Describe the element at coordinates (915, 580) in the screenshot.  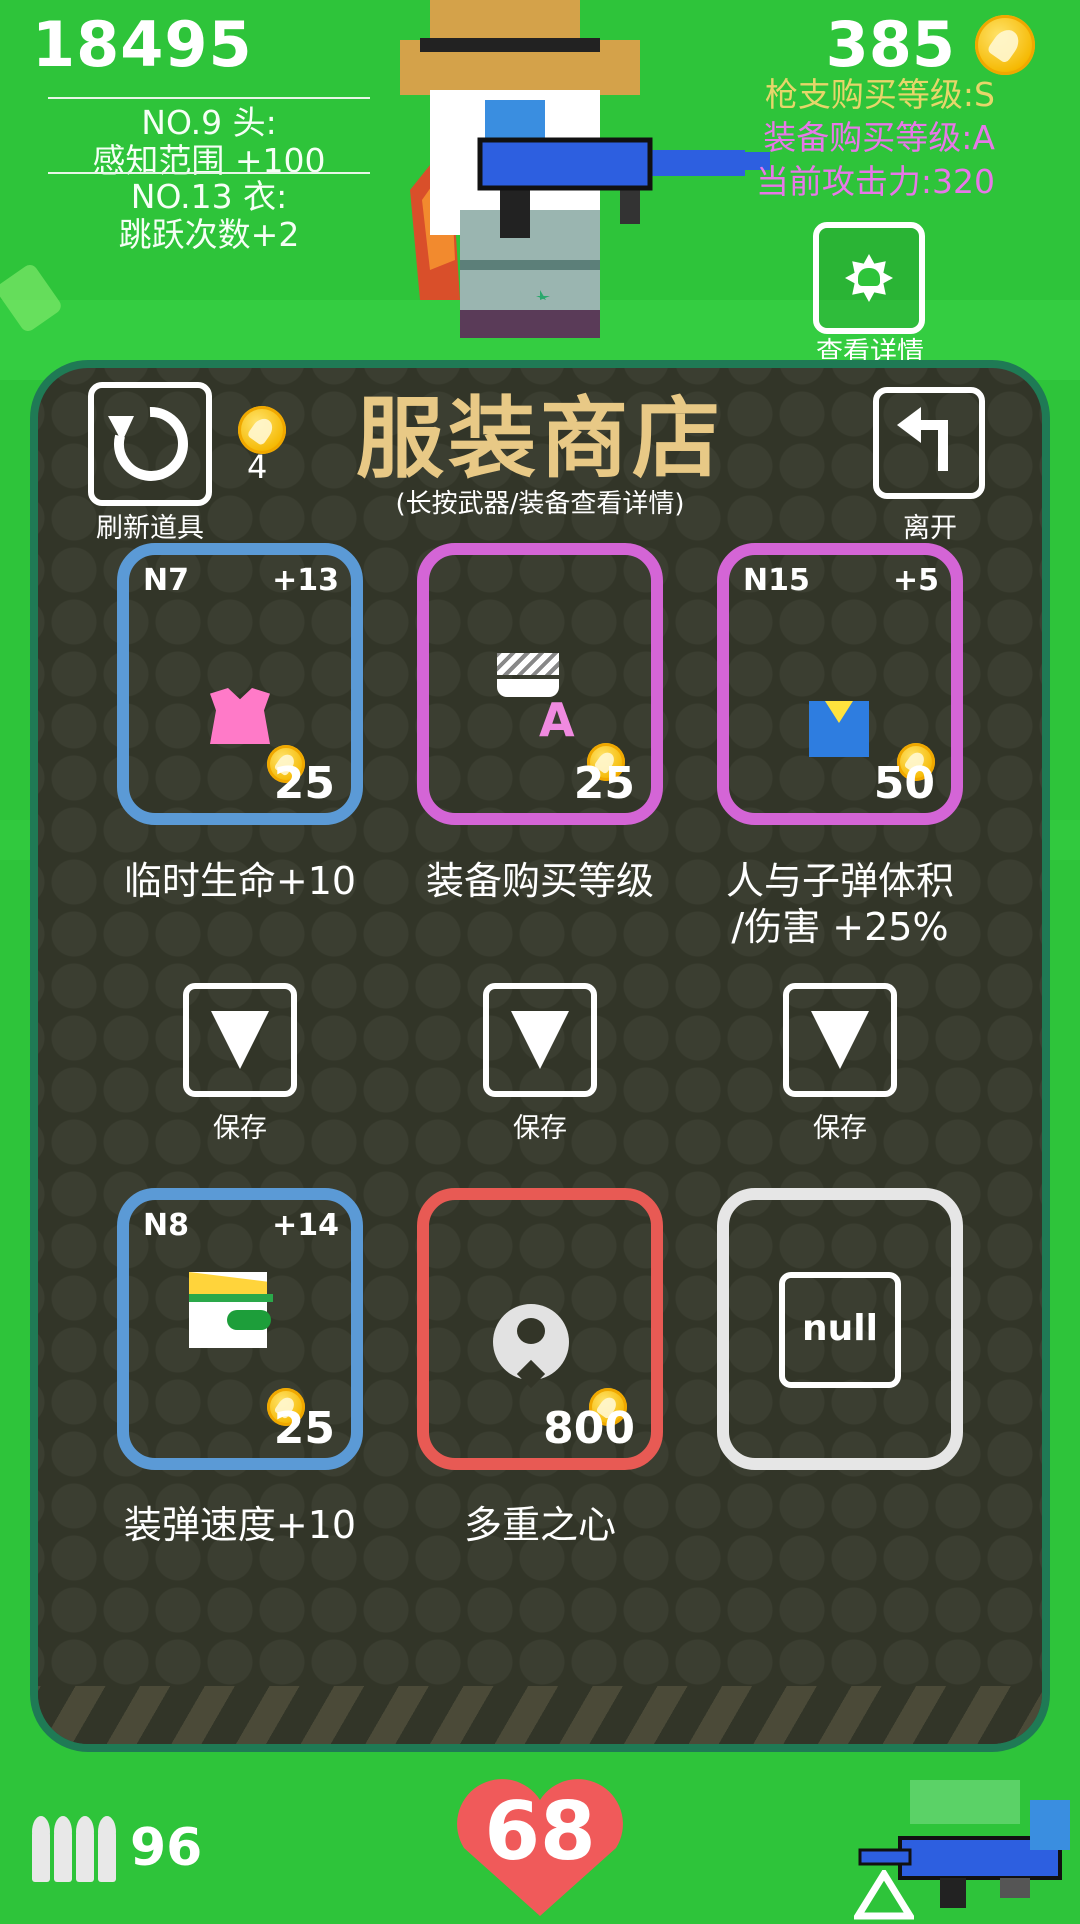
I see `item-bonus: +5` at that location.